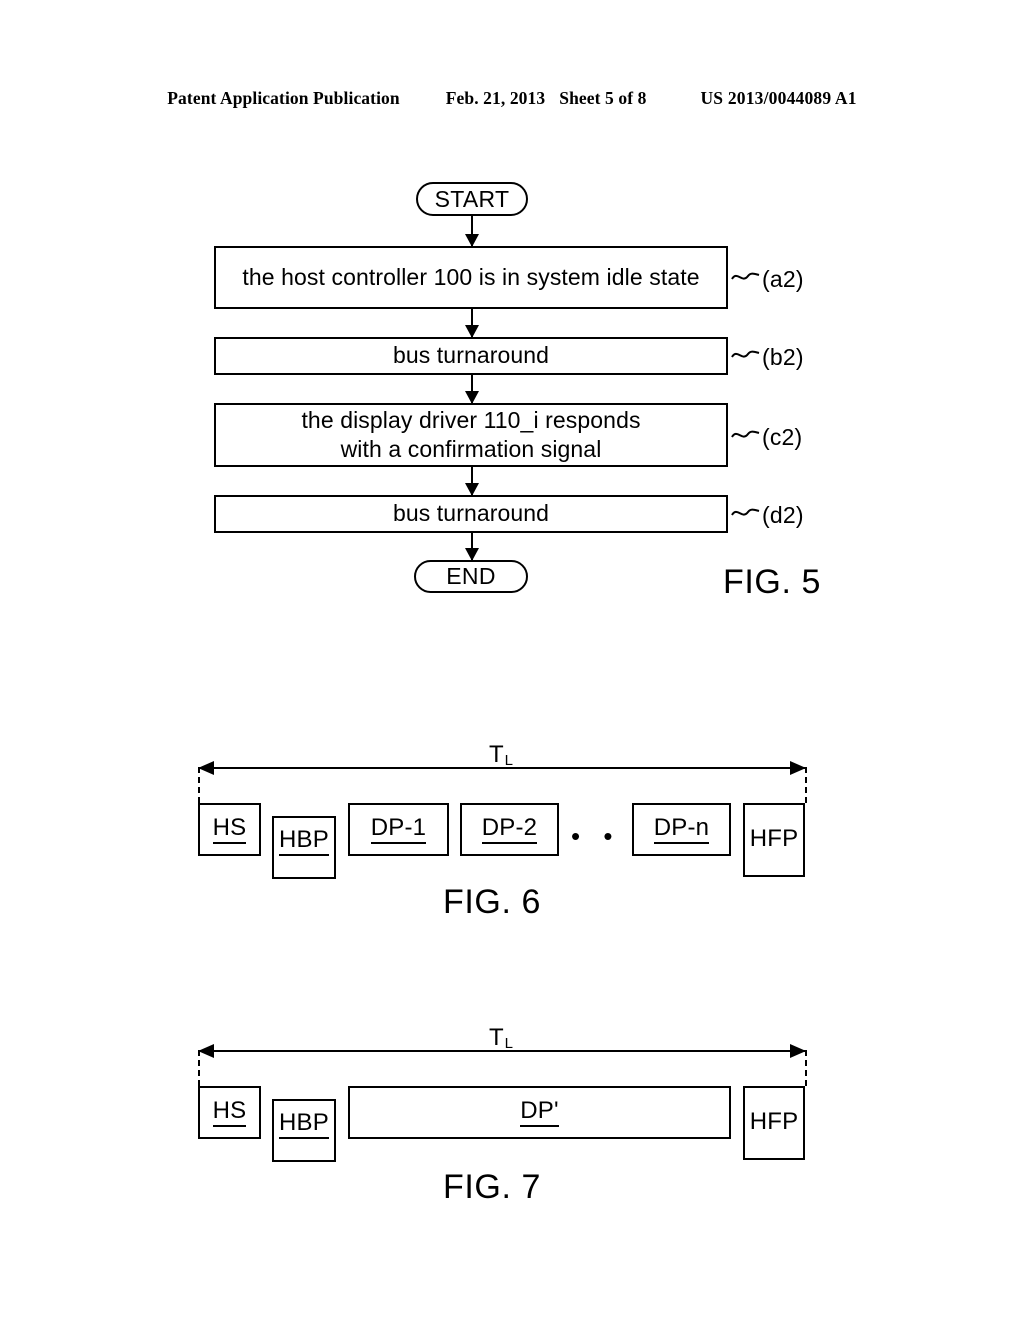 Image resolution: width=1024 pixels, height=1320 pixels. I want to click on figure-5-caption: FIG. 5, so click(772, 582).